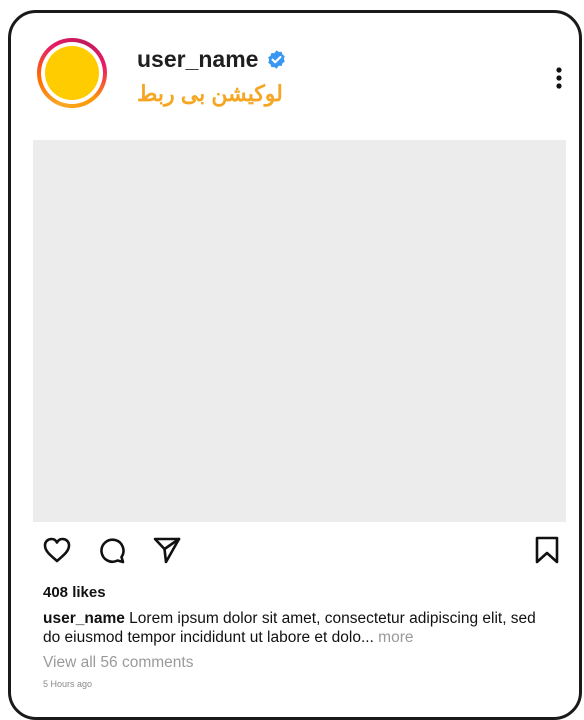 This screenshot has width=584, height=720. I want to click on share-icon, so click(167, 550).